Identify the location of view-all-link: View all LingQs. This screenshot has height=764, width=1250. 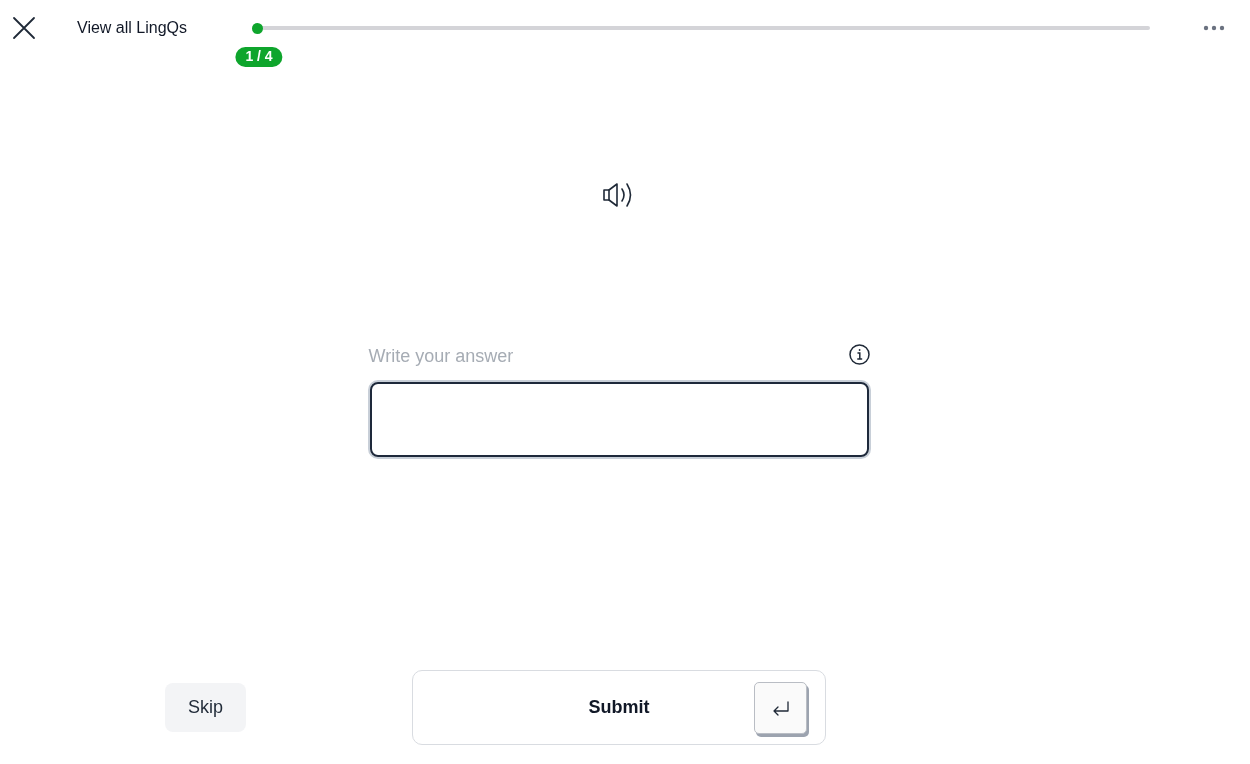
(132, 27).